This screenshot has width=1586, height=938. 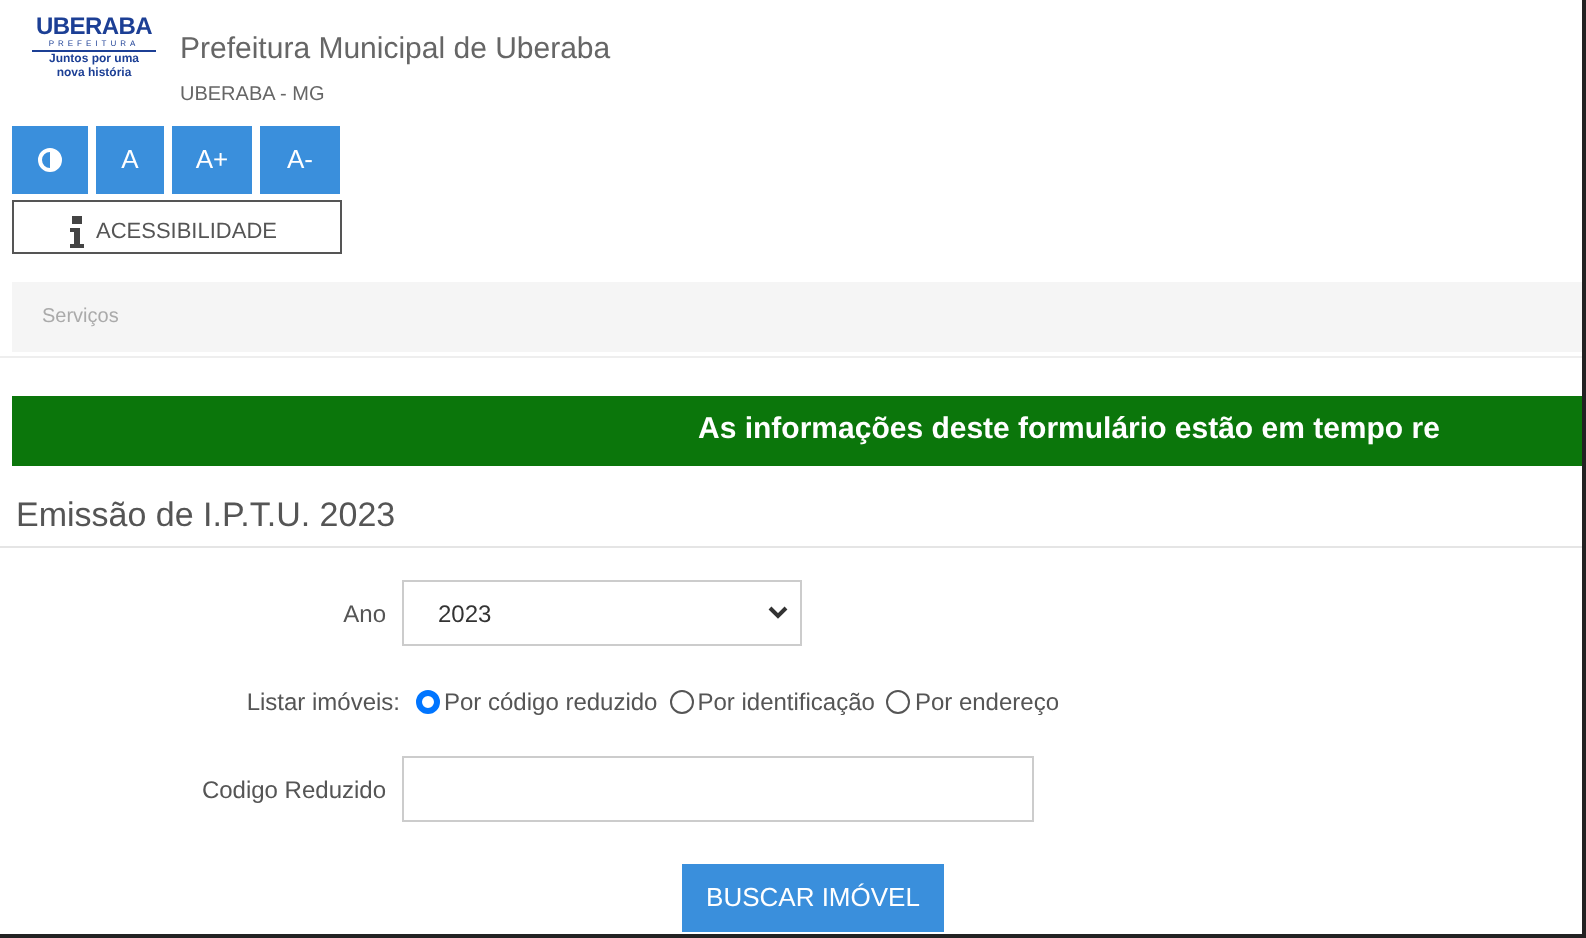 What do you see at coordinates (177, 227) in the screenshot?
I see `accessibility-link: ACESSIBILIDADE` at bounding box center [177, 227].